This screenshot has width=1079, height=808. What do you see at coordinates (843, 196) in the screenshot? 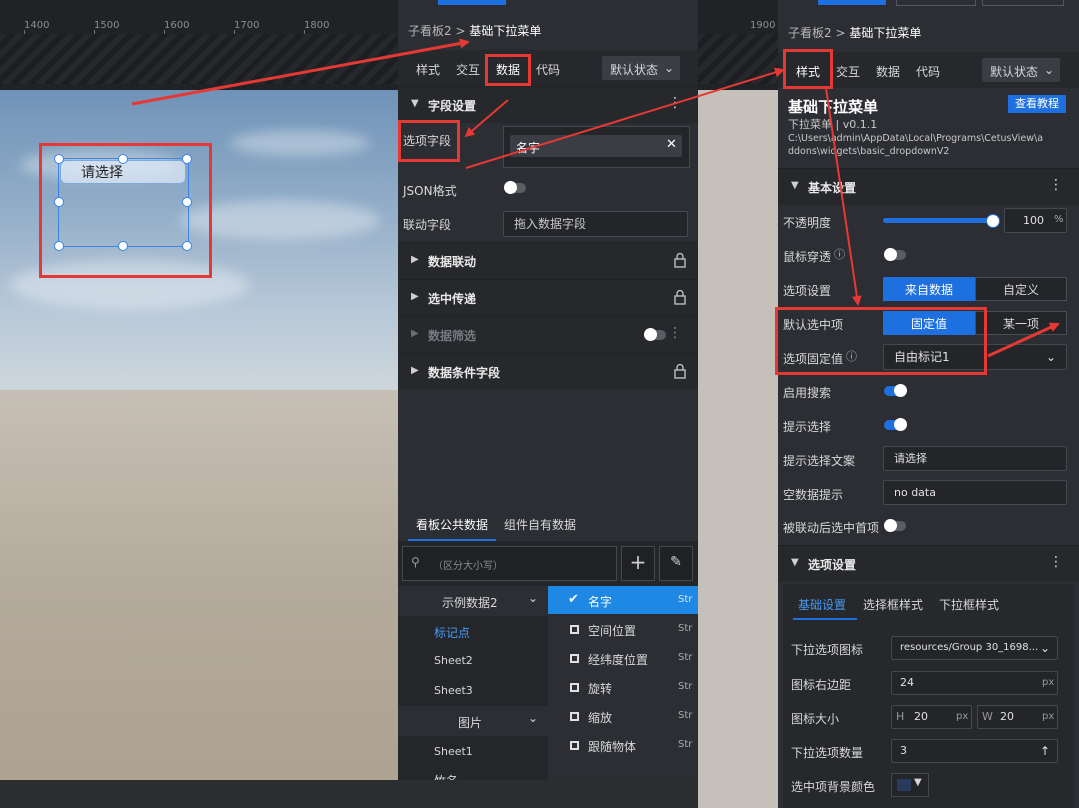
I see `arrow-to-default-select` at bounding box center [843, 196].